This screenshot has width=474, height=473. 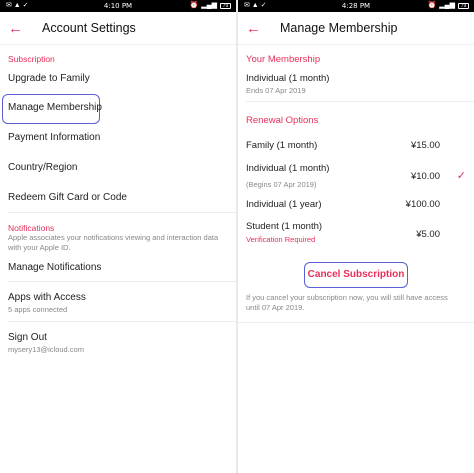 What do you see at coordinates (118, 6) in the screenshot?
I see `status-bar: ✉ ▲ ✓ 4:10 PM ⏰ ▂▄▆ 79` at bounding box center [118, 6].